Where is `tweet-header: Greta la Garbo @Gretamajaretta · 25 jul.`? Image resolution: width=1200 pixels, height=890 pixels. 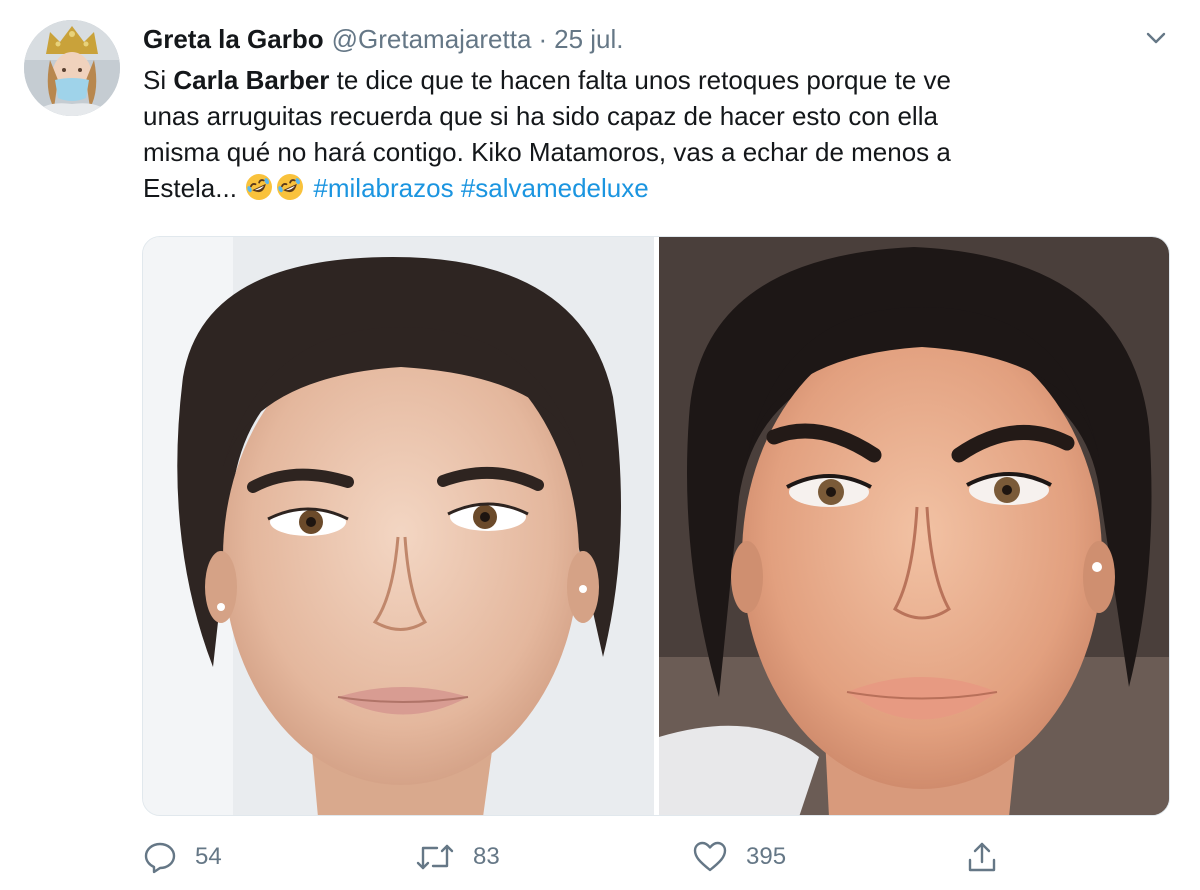
tweet-header: Greta la Garbo @Gretamajaretta · 25 jul. is located at coordinates (383, 39).